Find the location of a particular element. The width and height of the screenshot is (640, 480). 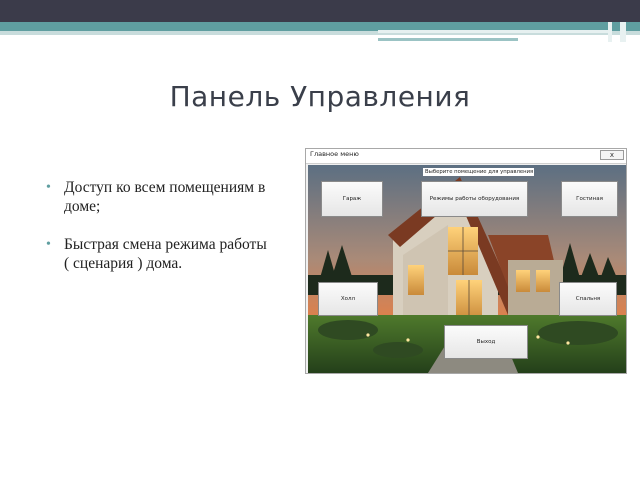

bullet-text: Доступ ко всем помещениям в доме; is located at coordinates (165, 197).